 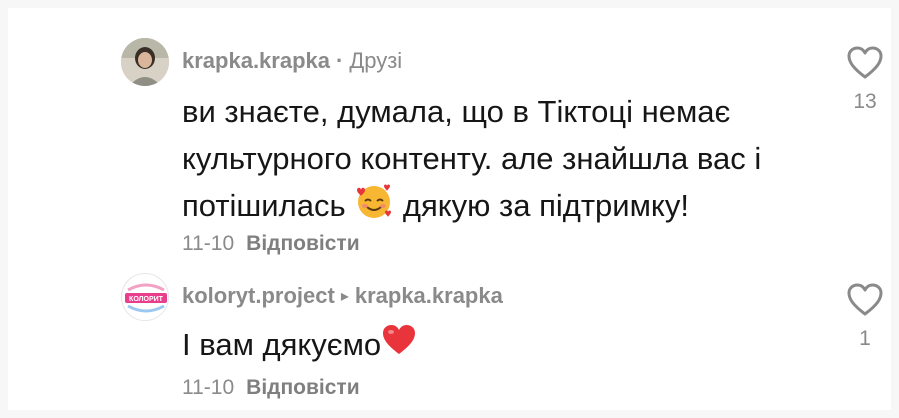 What do you see at coordinates (865, 317) in the screenshot?
I see `like-button: 1` at bounding box center [865, 317].